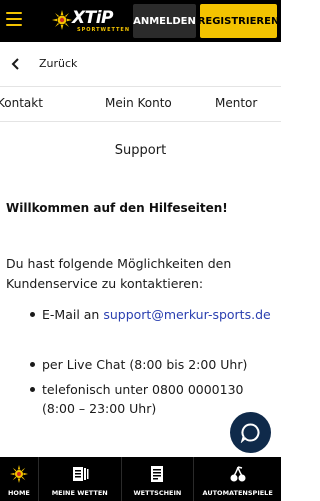  What do you see at coordinates (16, 64) in the screenshot?
I see `chevron-left-icon` at bounding box center [16, 64].